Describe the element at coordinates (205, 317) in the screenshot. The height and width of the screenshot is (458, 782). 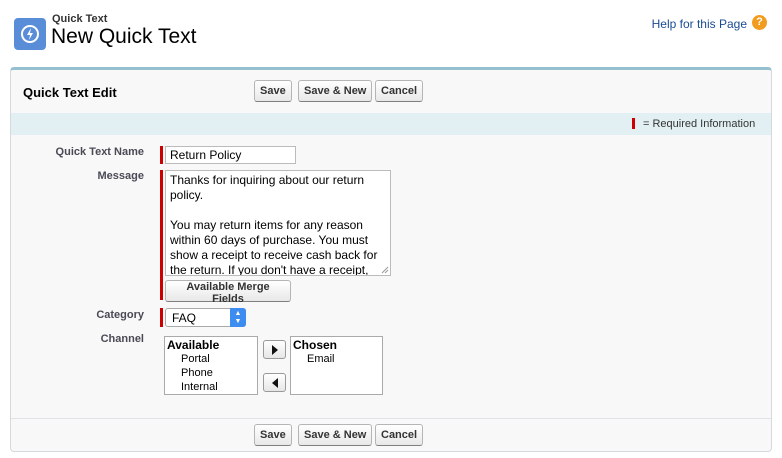
I see `category-select: FAQ ▲ ▼` at that location.